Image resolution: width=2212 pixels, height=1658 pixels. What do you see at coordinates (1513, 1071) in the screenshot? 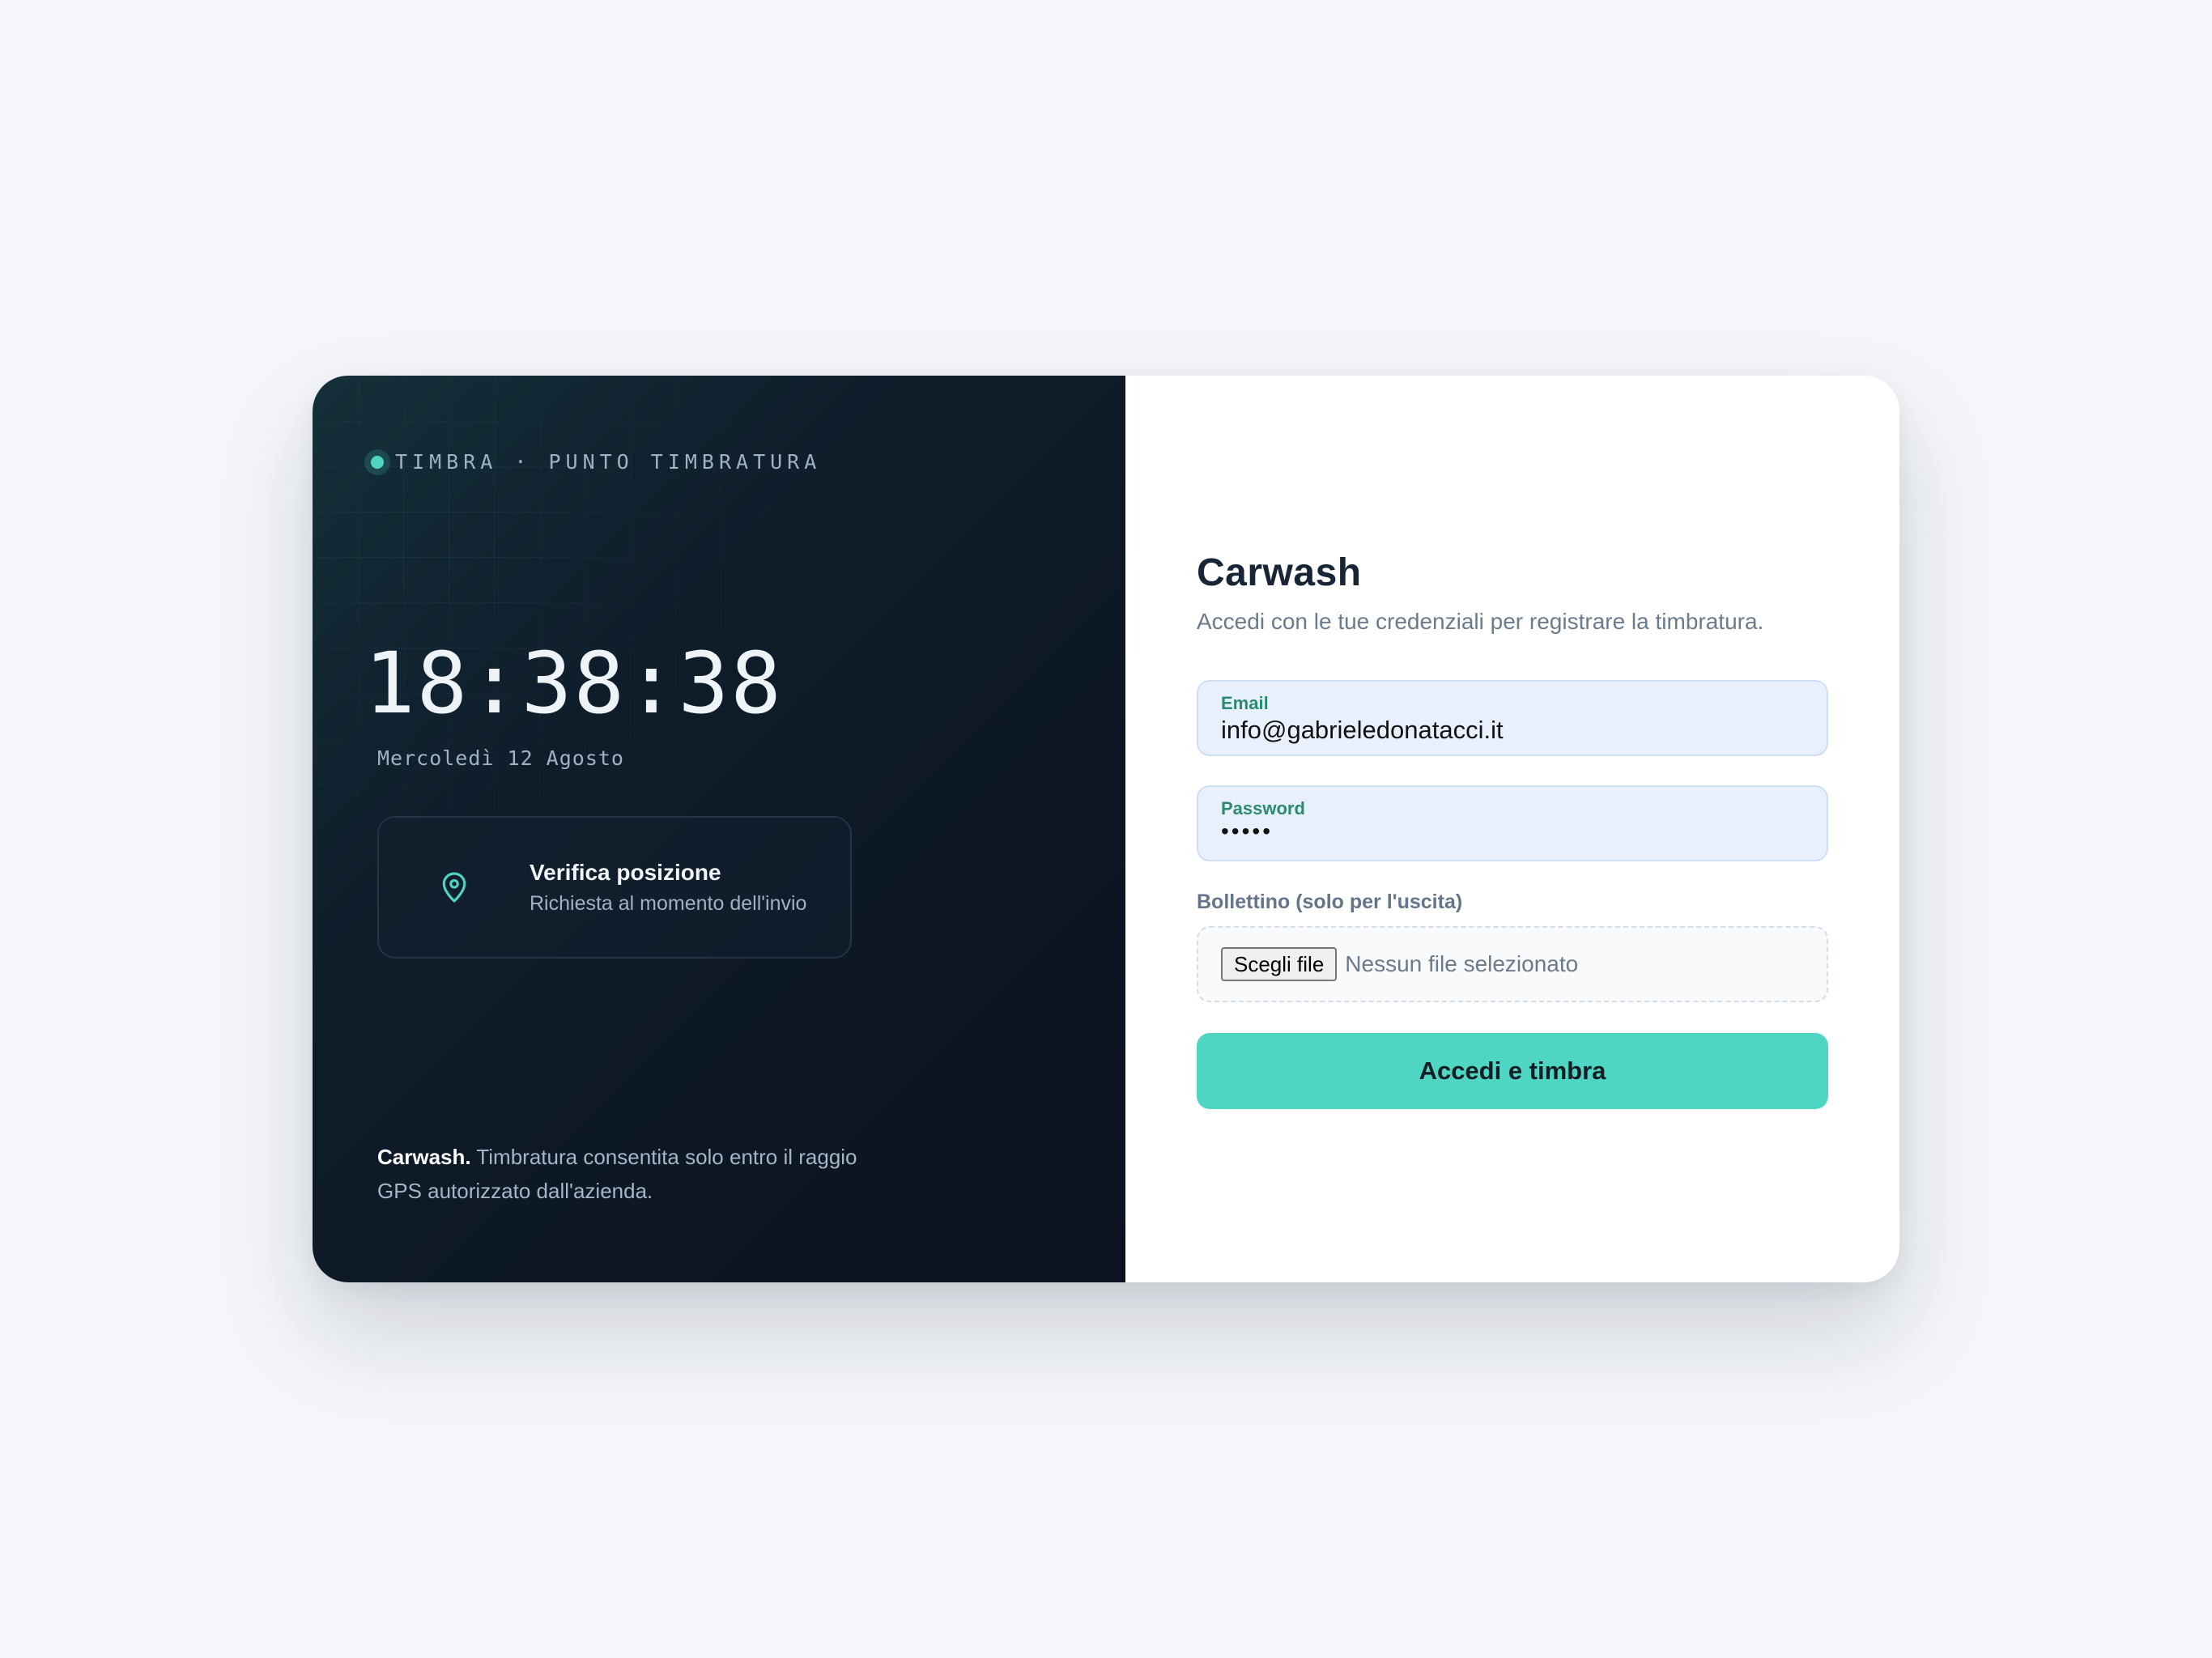
I see `login-submit-button: Accedi e timbra` at bounding box center [1513, 1071].